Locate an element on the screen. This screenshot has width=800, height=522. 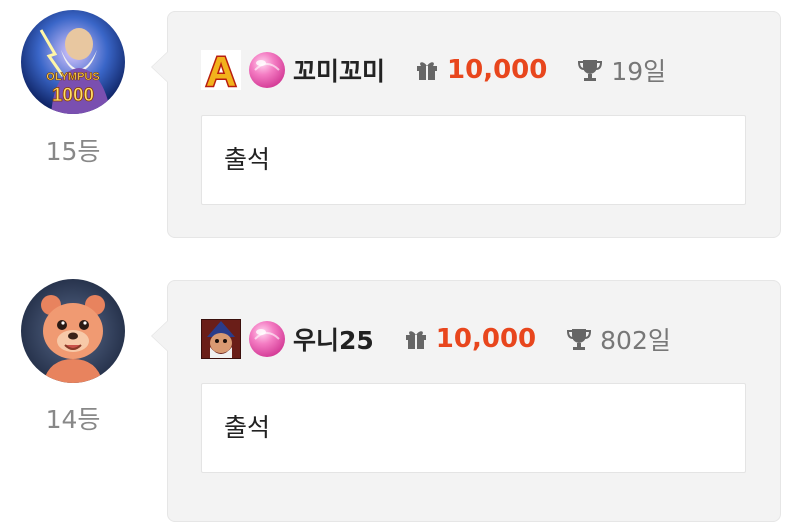
wizard-portrait-badge-icon is located at coordinates (221, 339).